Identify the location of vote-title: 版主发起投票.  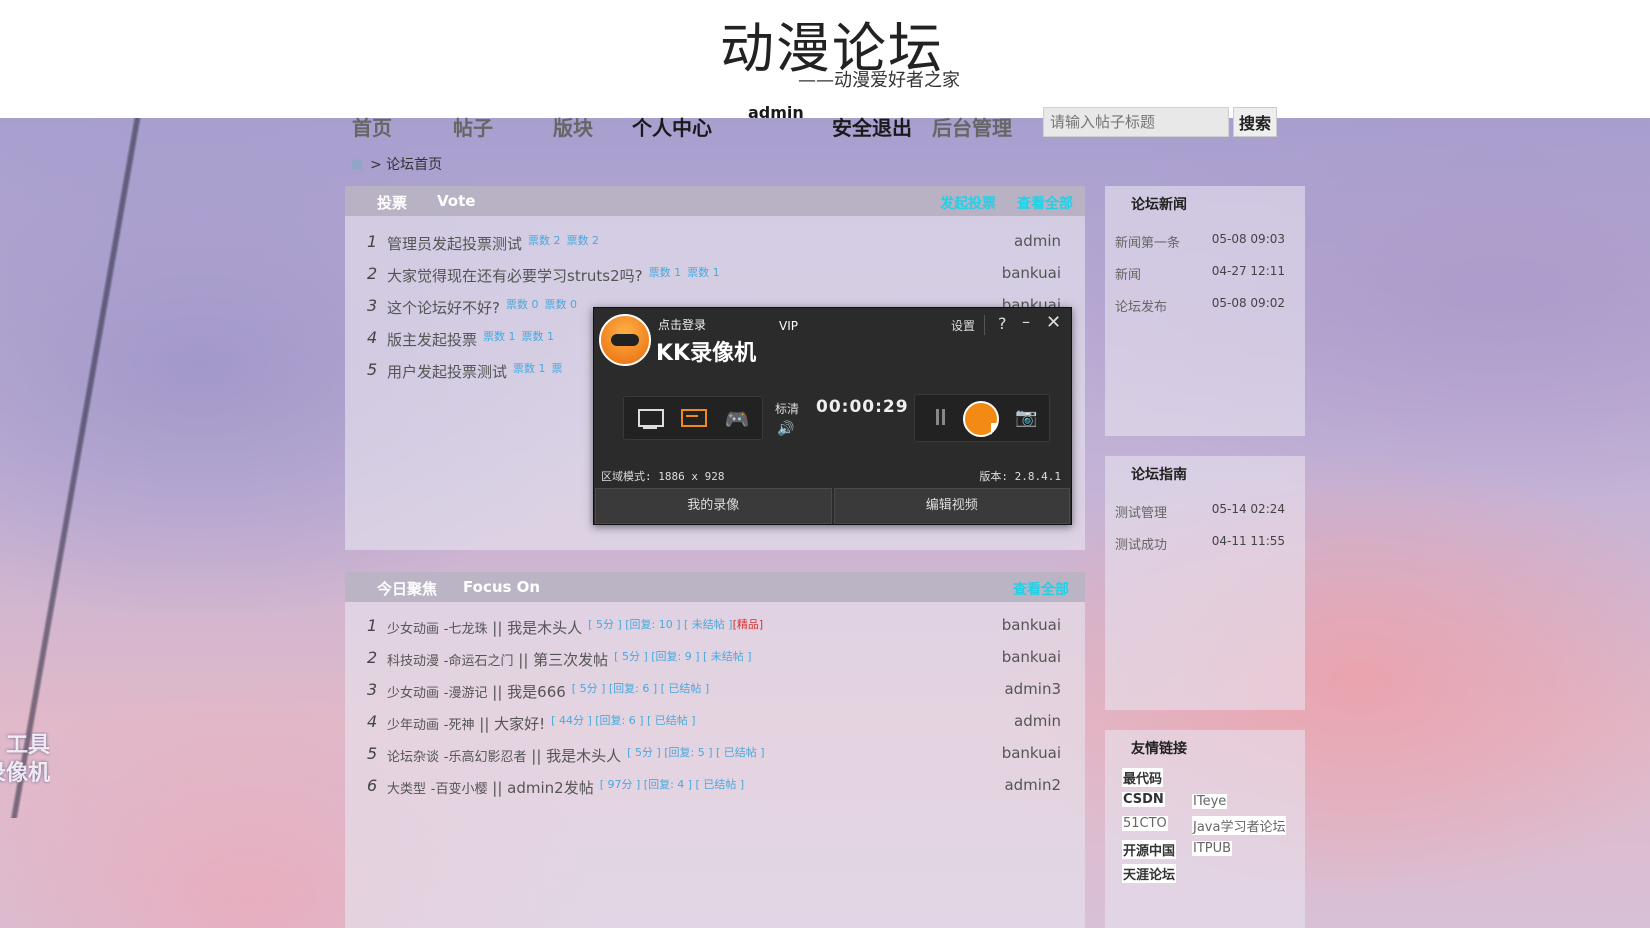
(432, 340).